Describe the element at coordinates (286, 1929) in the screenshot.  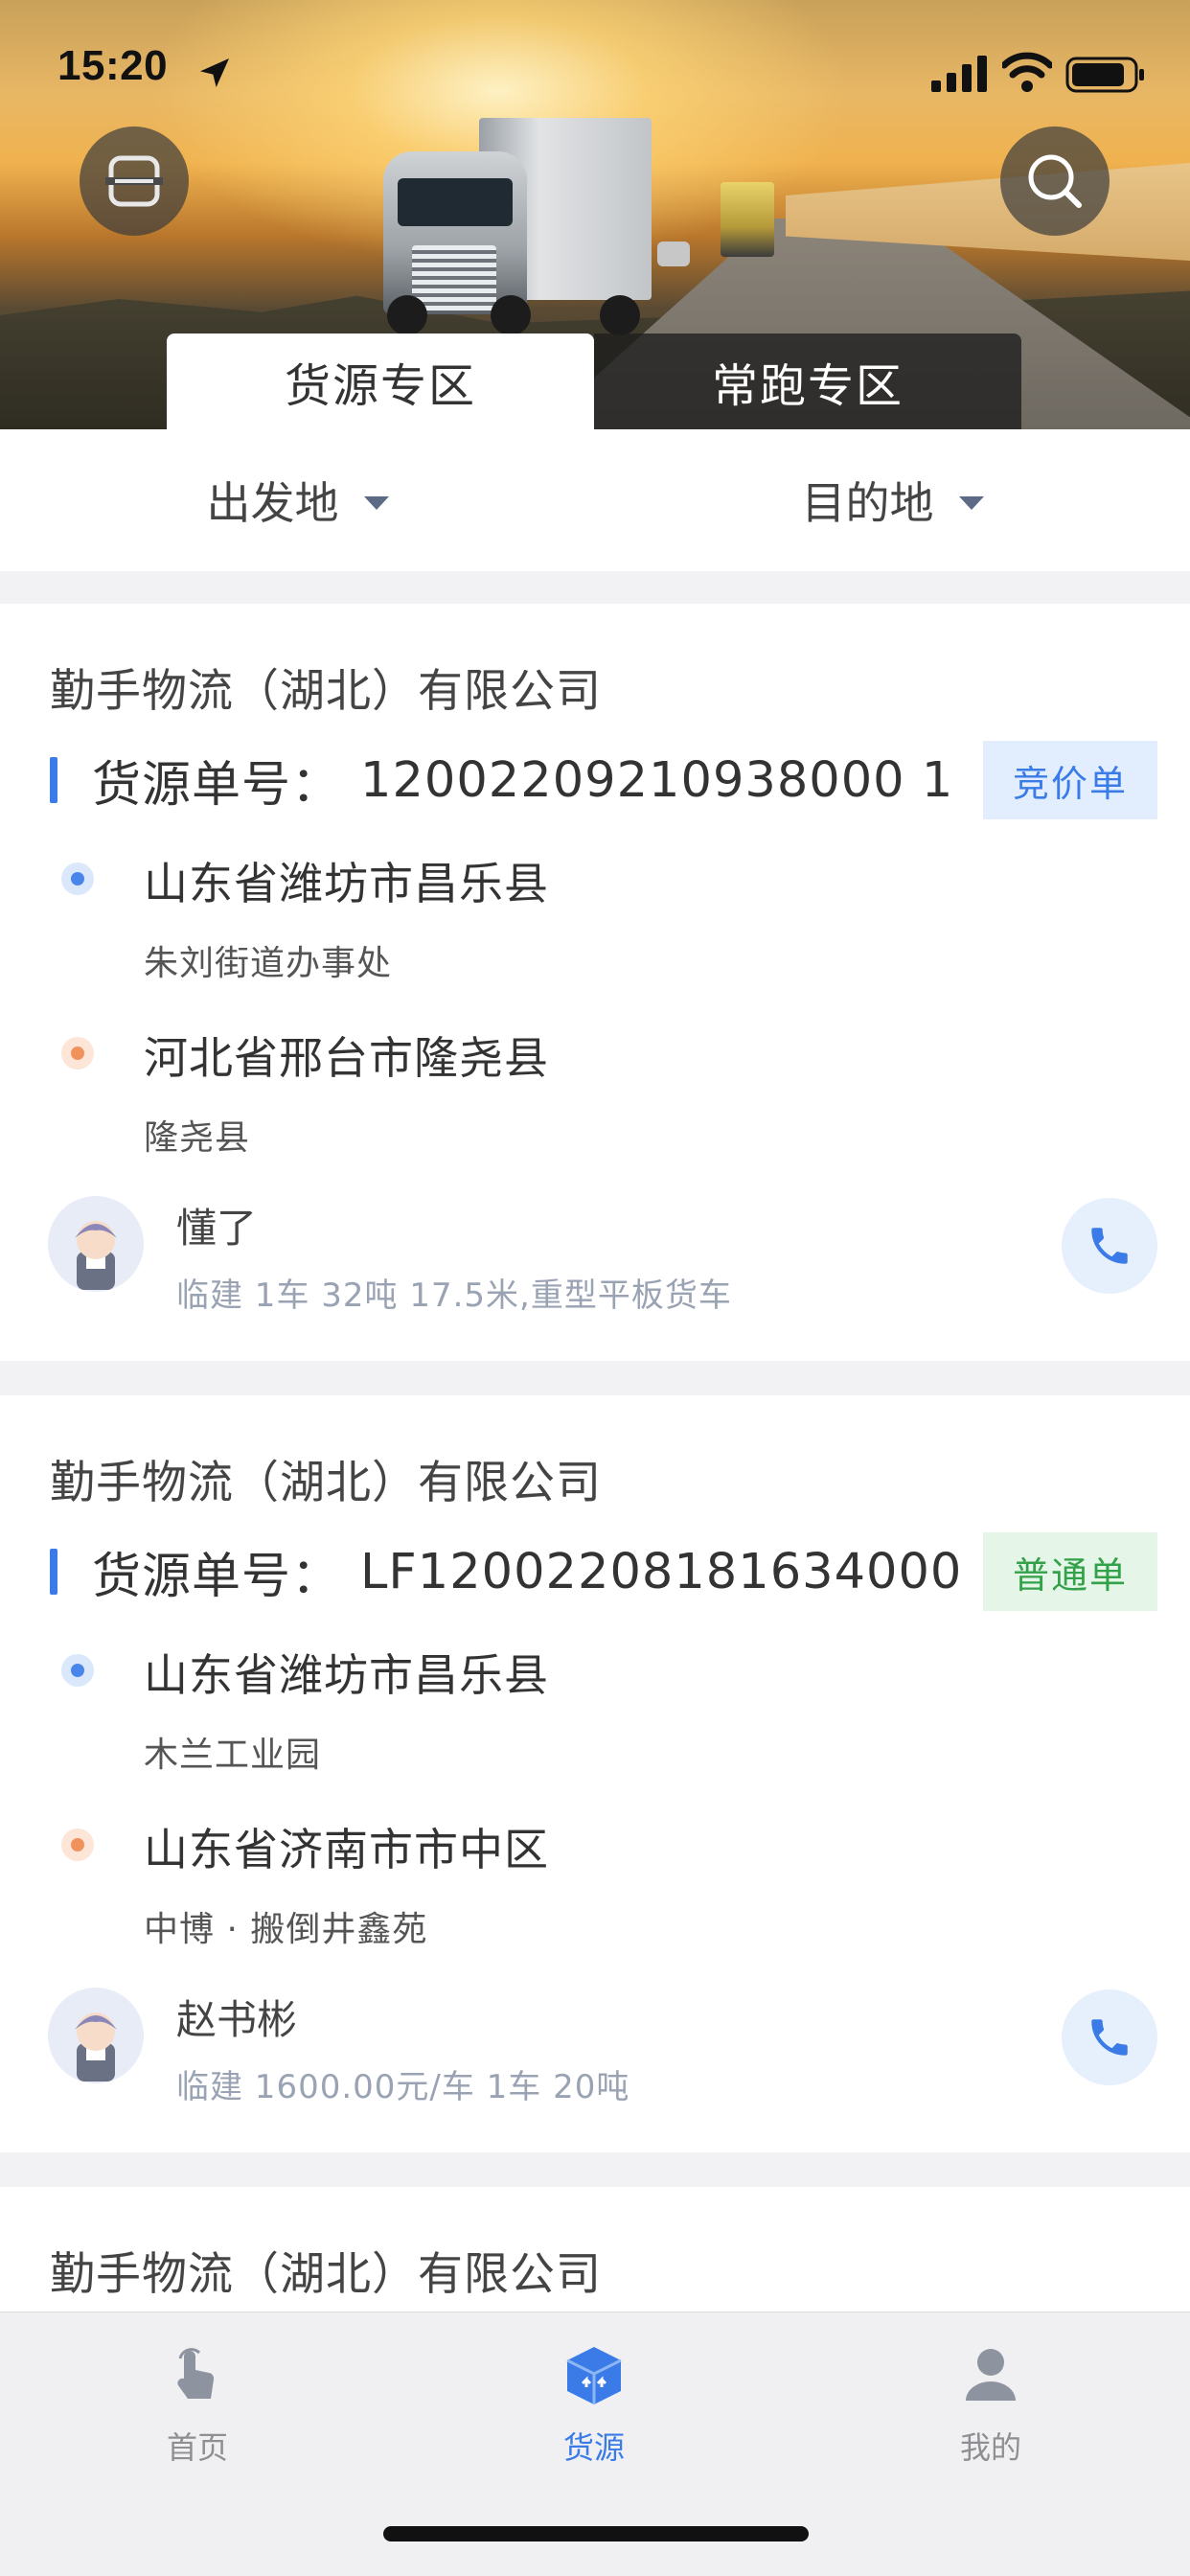
I see `destination-detail: 中博 · 搬倒井鑫苑` at that location.